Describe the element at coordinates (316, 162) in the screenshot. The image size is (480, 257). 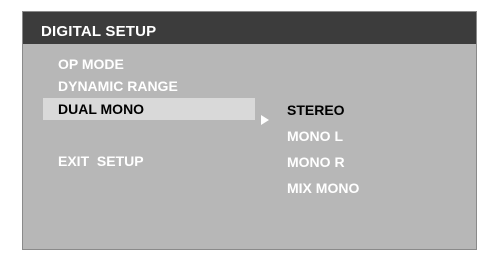
I see `submenu-option-mono-r: MONO R` at that location.